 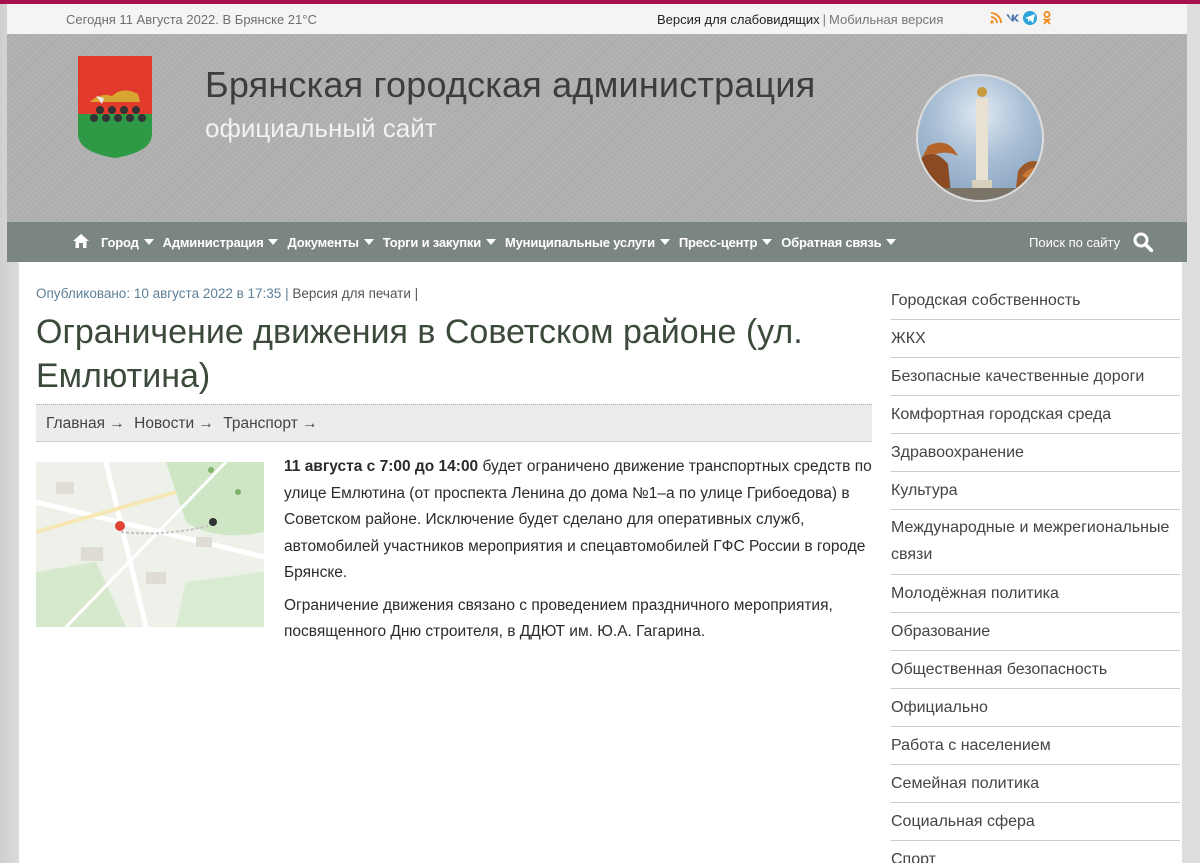 What do you see at coordinates (159, 293) in the screenshot?
I see `published-date: Опубликовано: 10 августа 2022 в 17:35` at bounding box center [159, 293].